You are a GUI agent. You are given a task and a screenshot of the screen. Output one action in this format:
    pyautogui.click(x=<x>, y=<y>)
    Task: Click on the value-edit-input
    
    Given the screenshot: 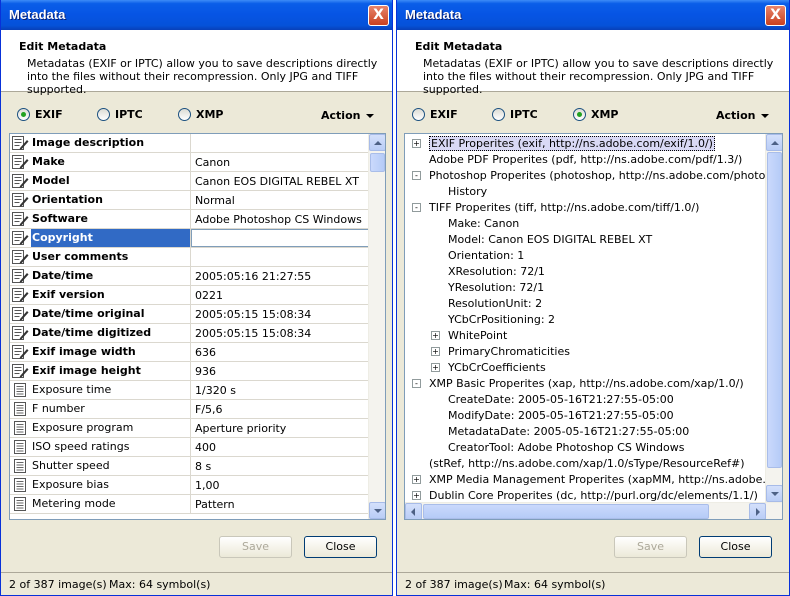 What is the action you would take?
    pyautogui.click(x=280, y=238)
    